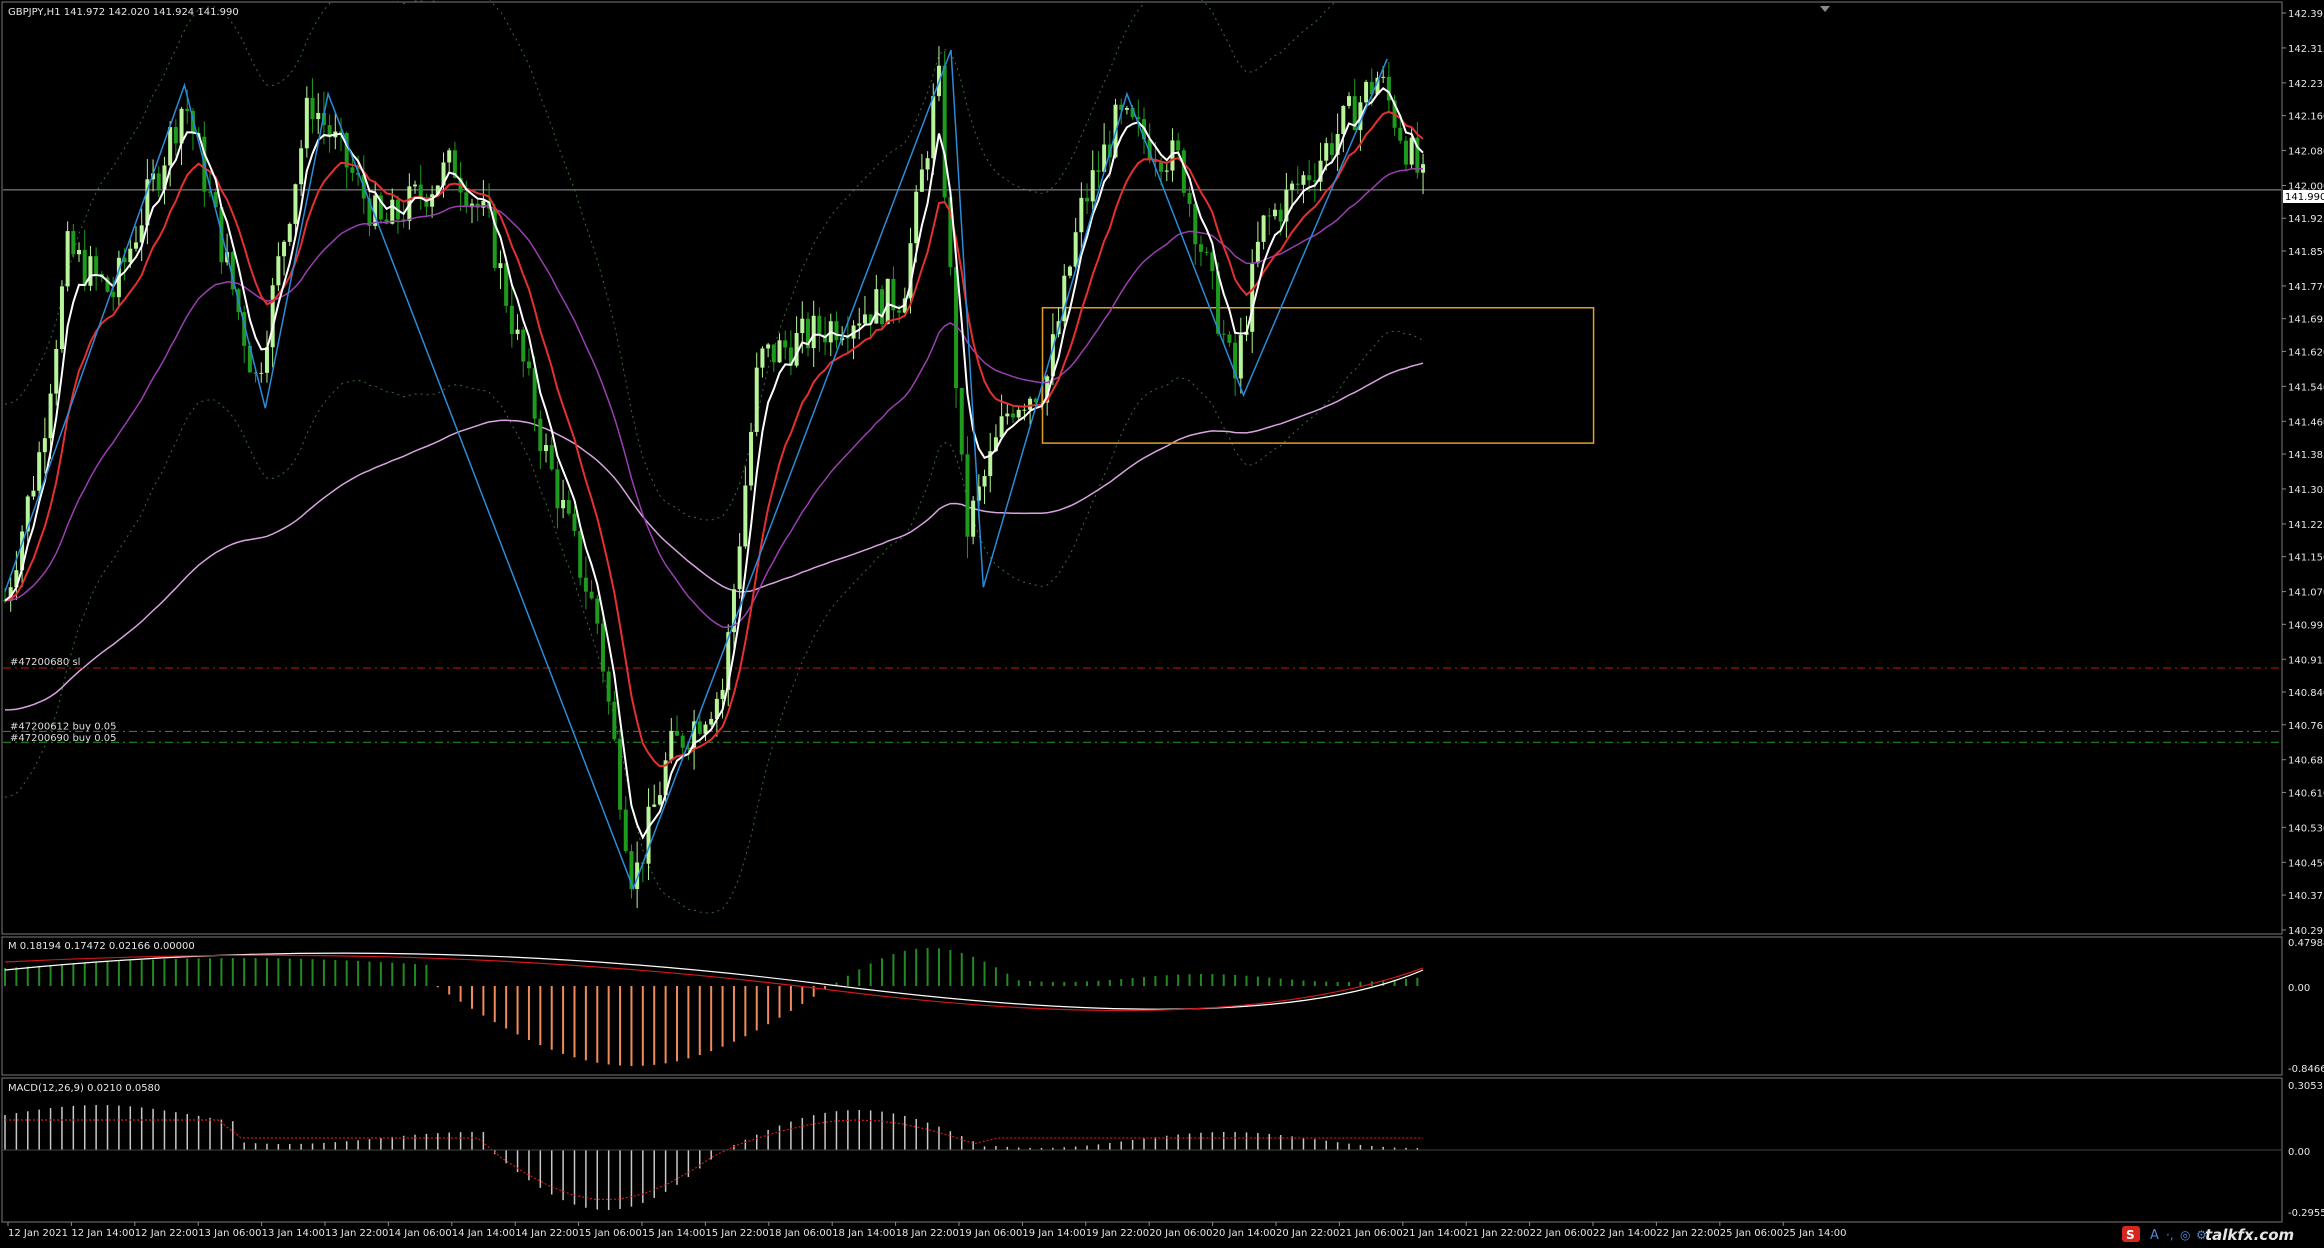  I want to click on momentum-tick-top: 0.47988, so click(2306, 943).